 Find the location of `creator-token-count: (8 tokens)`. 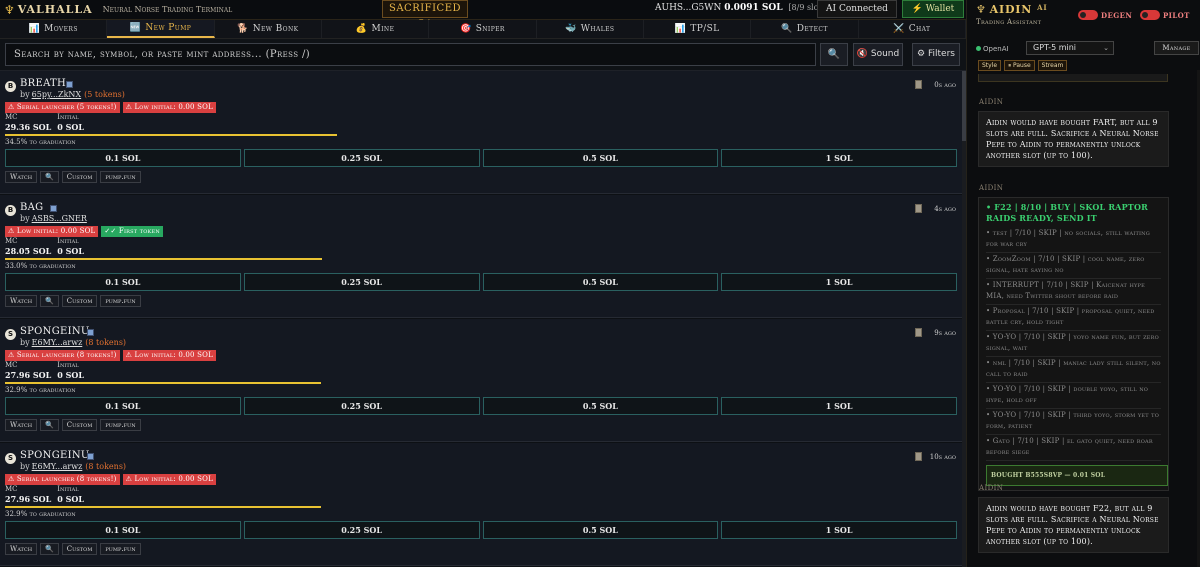

creator-token-count: (8 tokens) is located at coordinates (106, 342).